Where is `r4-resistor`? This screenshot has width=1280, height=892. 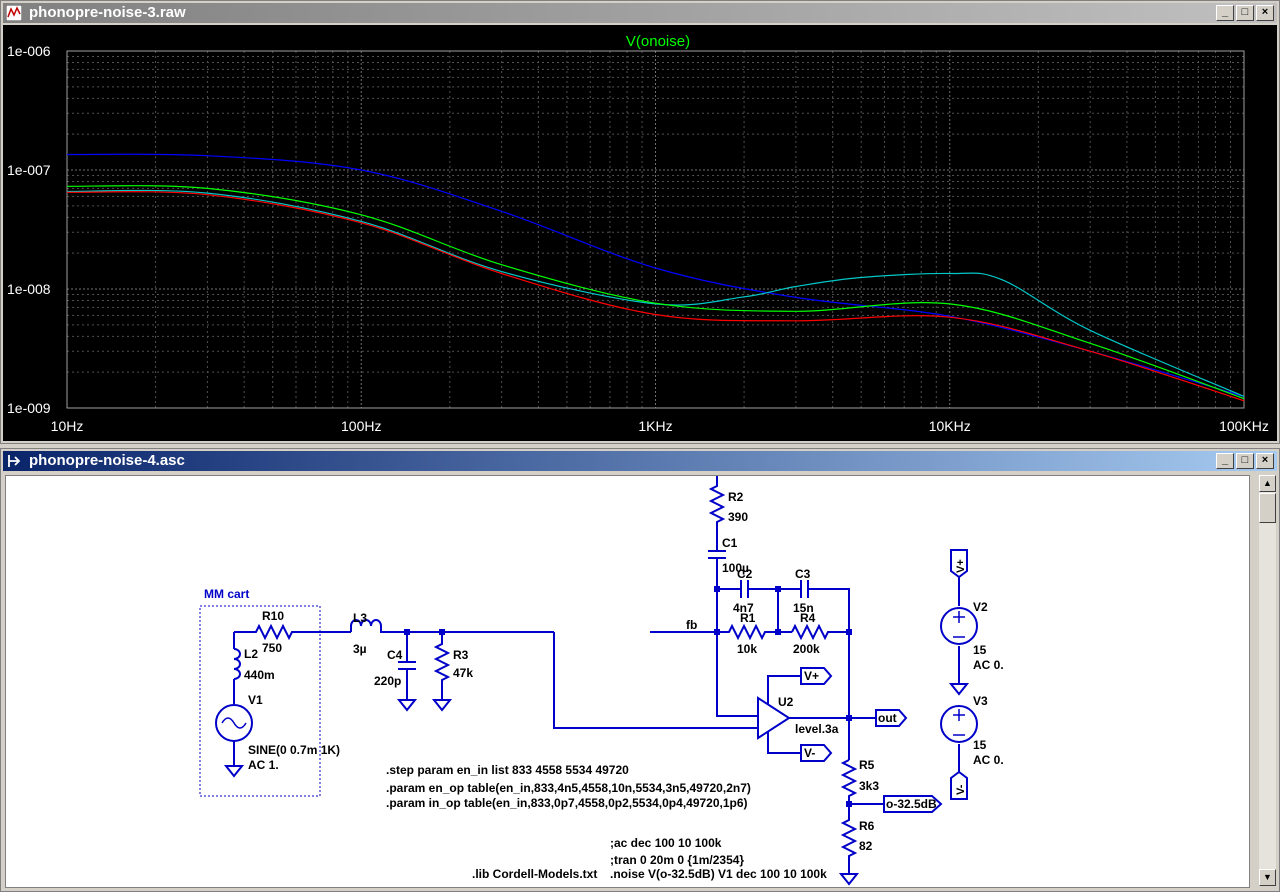 r4-resistor is located at coordinates (820, 632).